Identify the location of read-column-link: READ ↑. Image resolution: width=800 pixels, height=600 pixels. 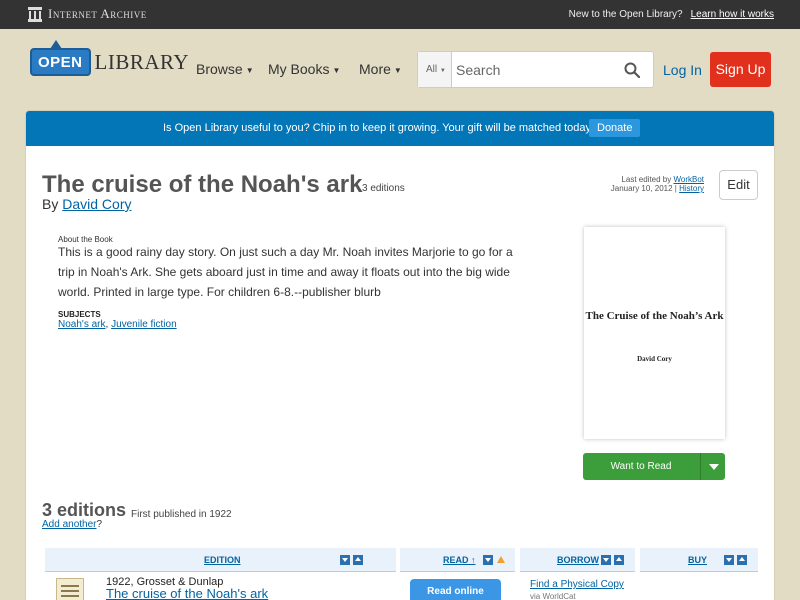
(459, 560).